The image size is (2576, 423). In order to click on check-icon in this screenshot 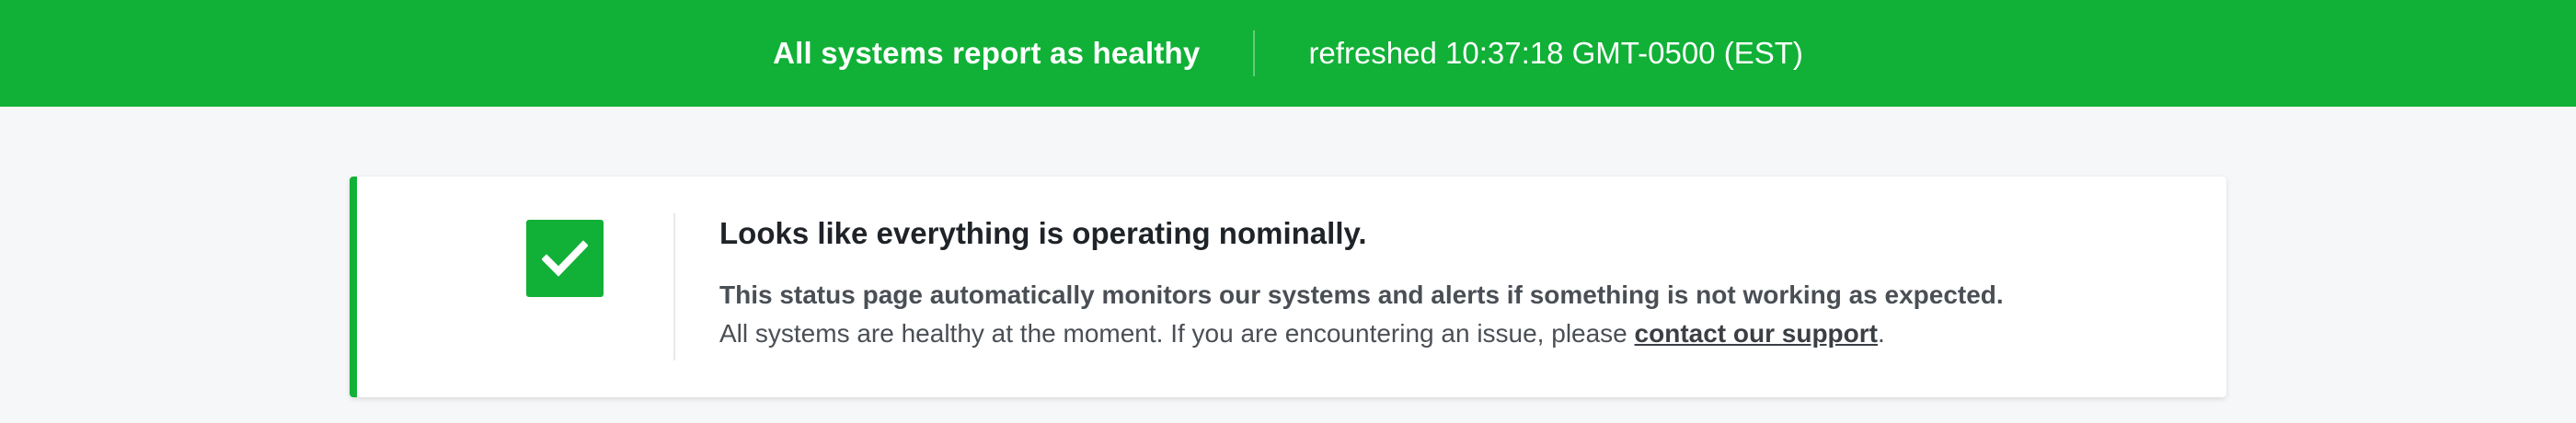, I will do `click(565, 259)`.